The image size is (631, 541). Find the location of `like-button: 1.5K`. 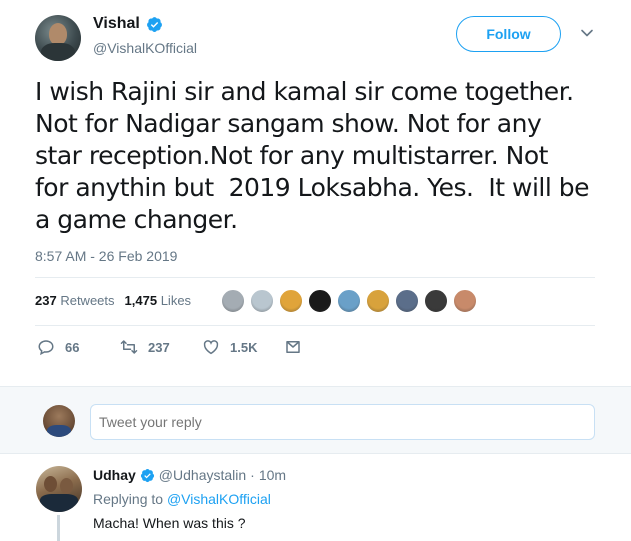

like-button: 1.5K is located at coordinates (243, 347).